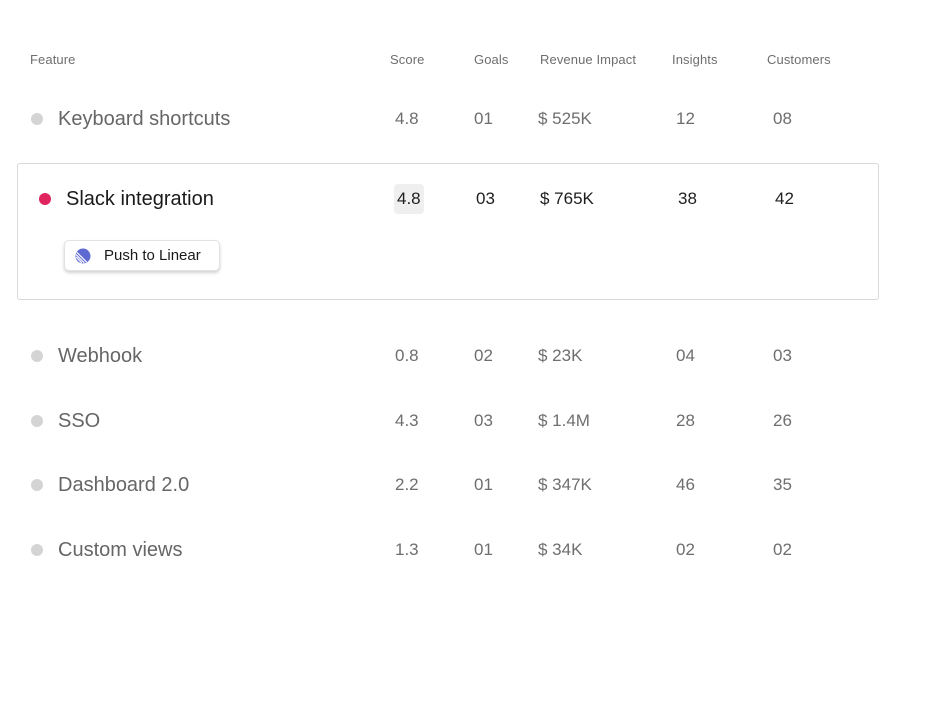 The image size is (950, 720). What do you see at coordinates (407, 420) in the screenshot?
I see `score-cell: 4.3` at bounding box center [407, 420].